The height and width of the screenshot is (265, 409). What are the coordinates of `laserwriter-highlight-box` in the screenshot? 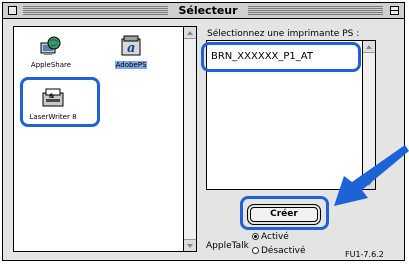 It's located at (60, 102).